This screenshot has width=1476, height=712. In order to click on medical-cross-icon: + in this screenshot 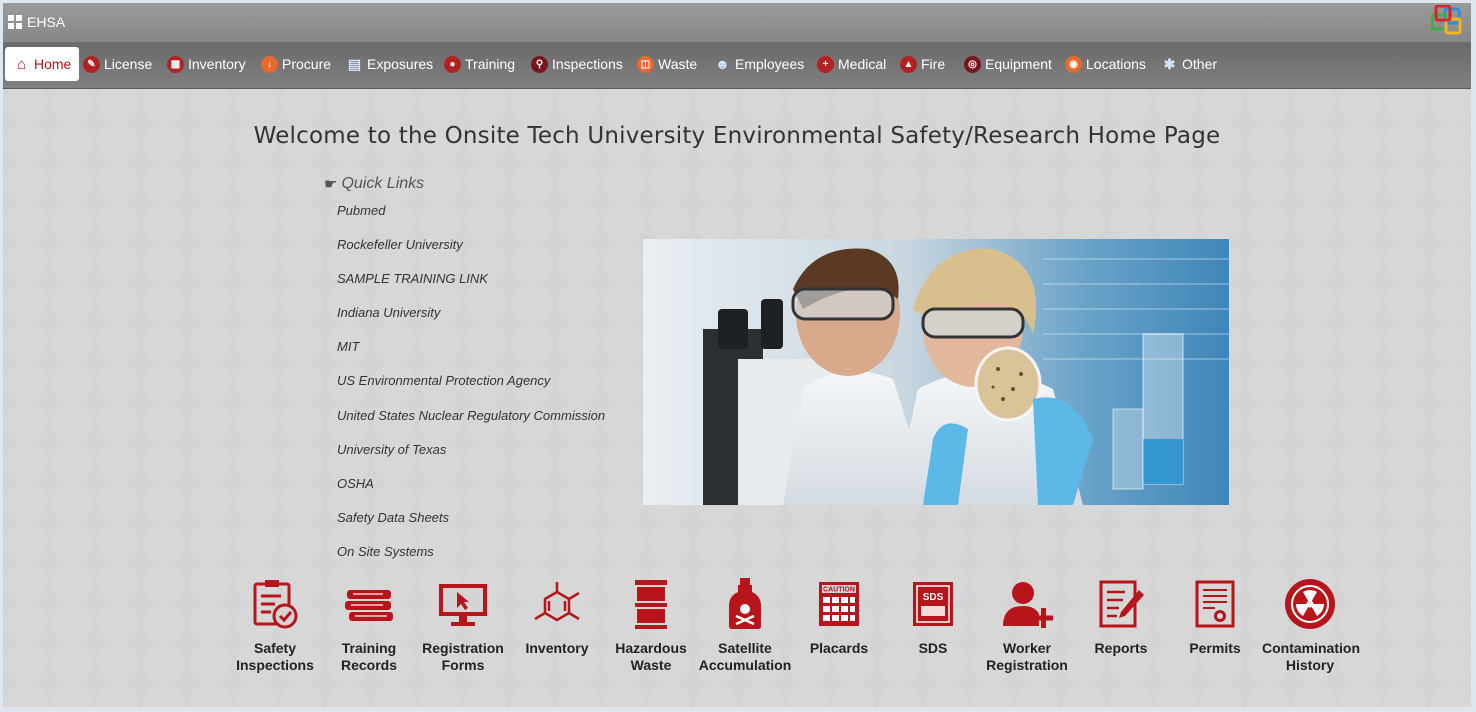, I will do `click(825, 64)`.